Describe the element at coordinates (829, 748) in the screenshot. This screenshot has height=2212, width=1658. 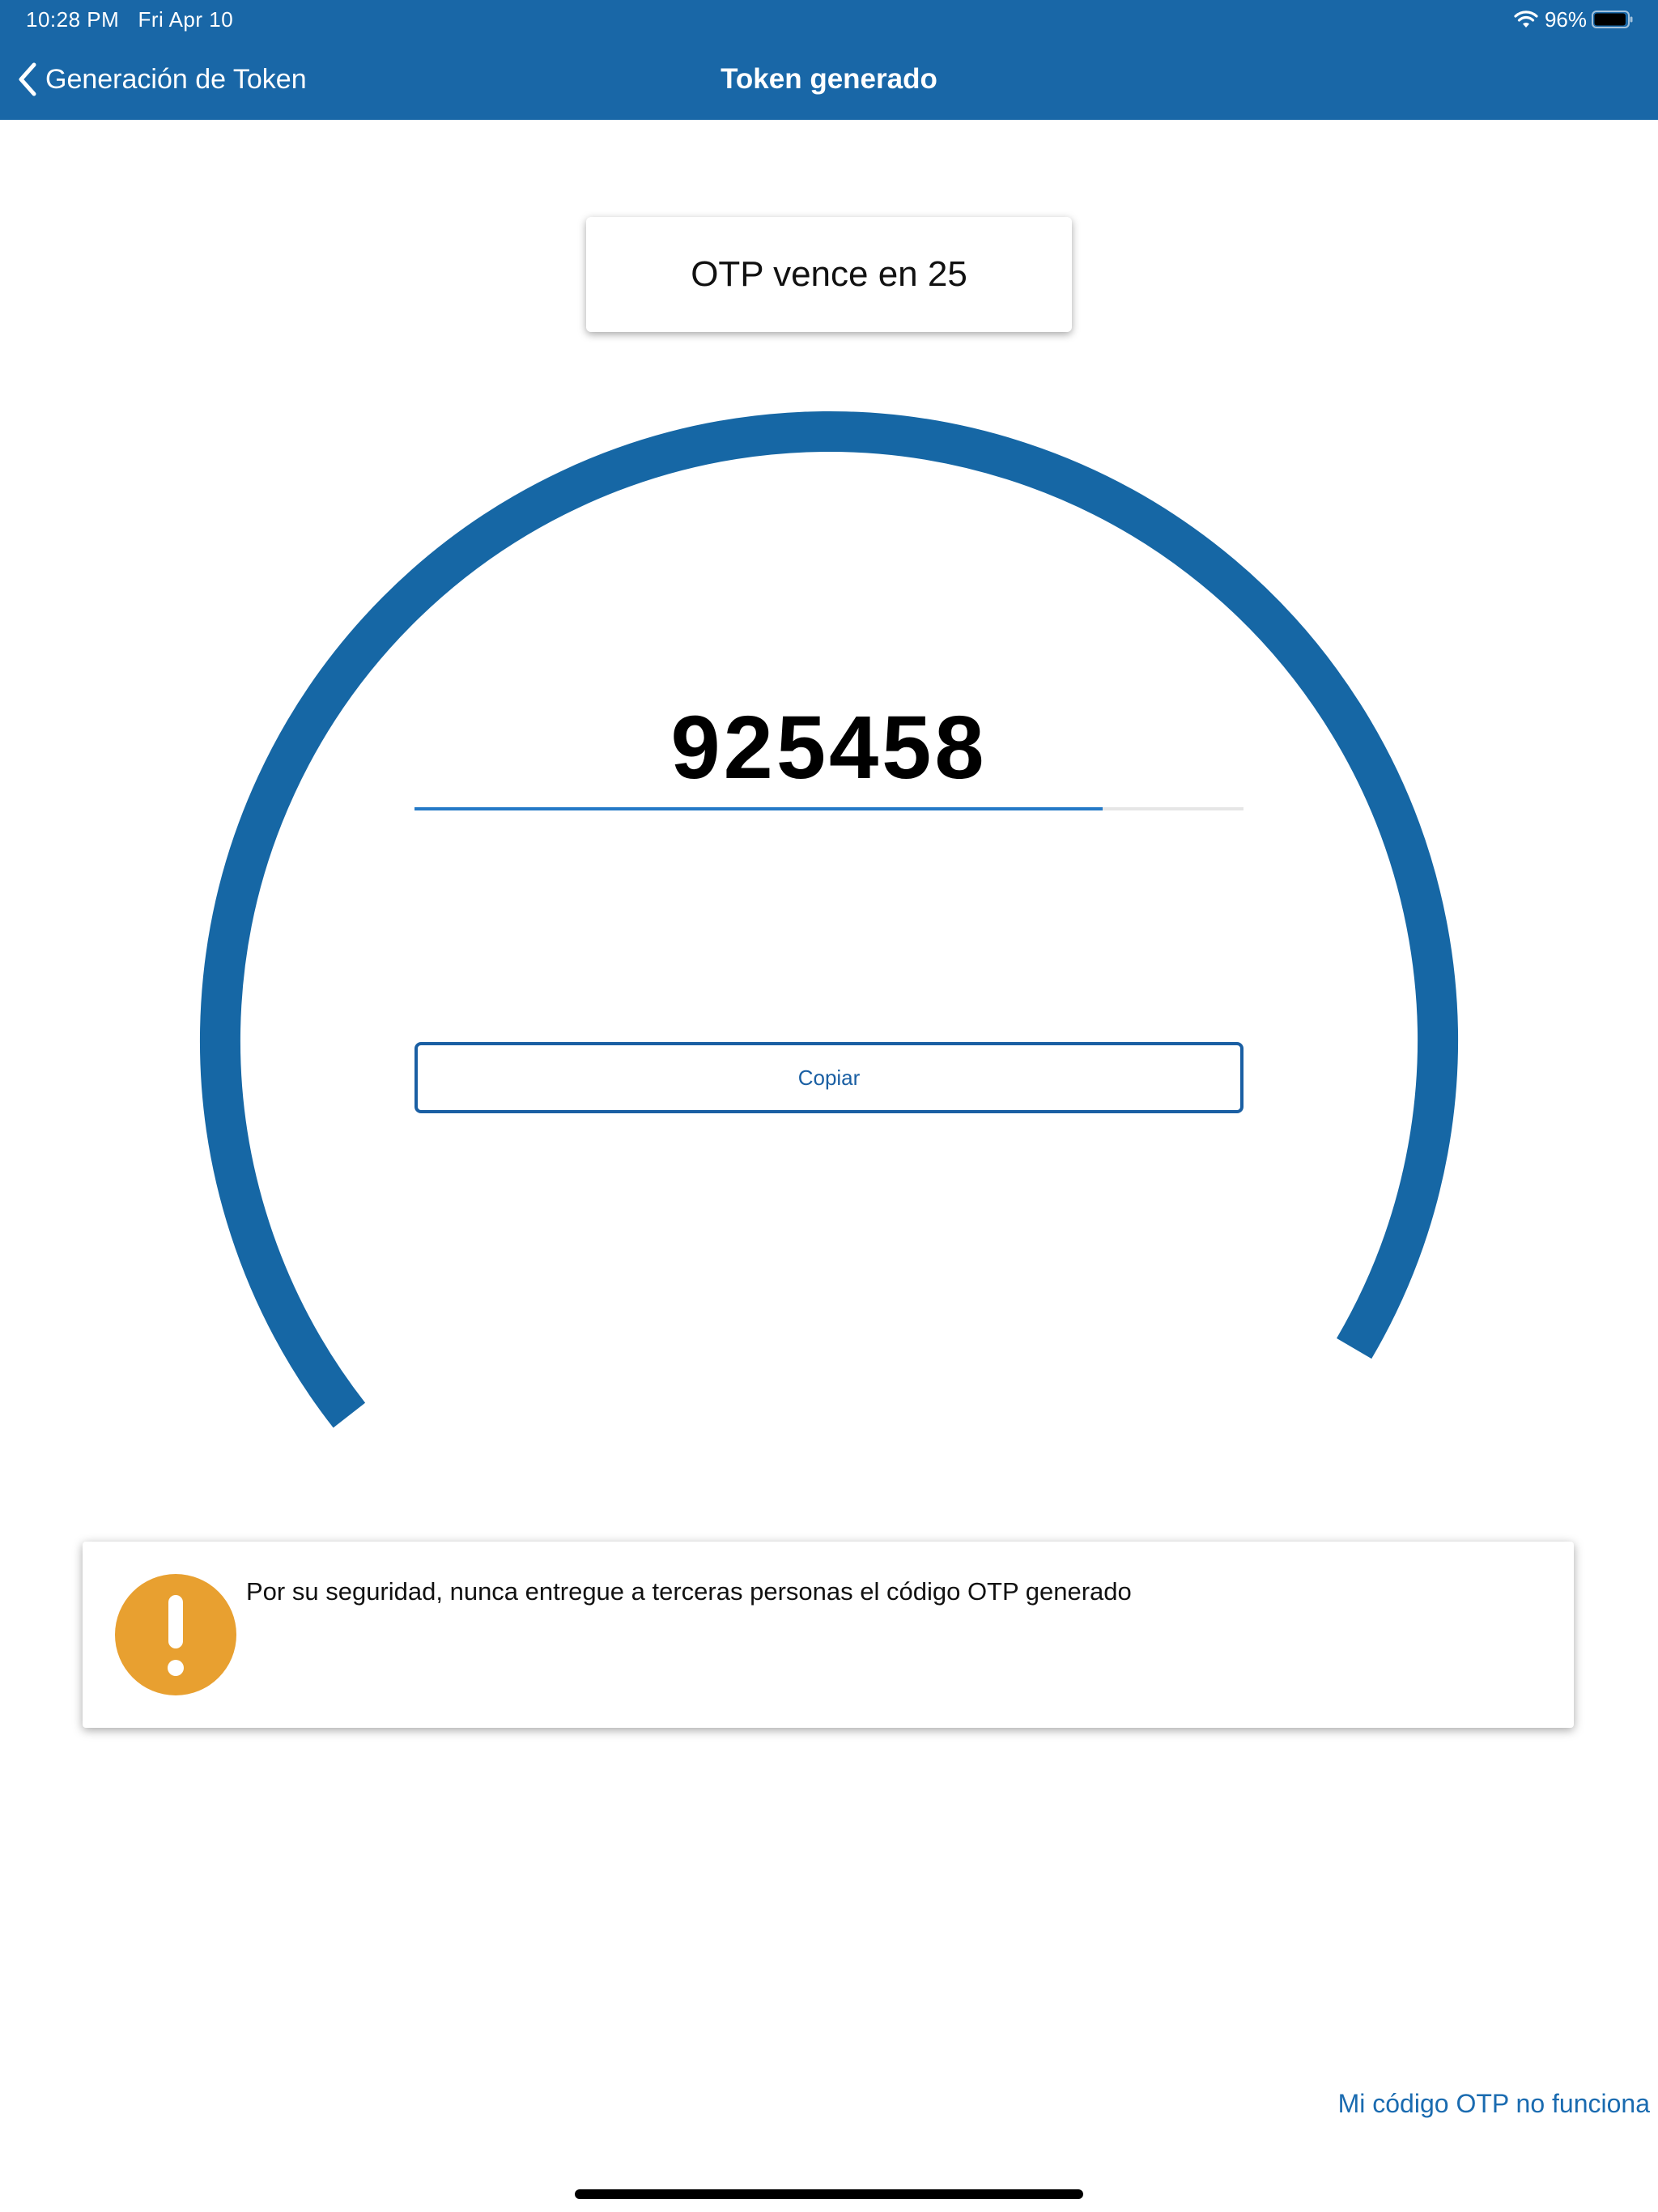
I see `otp-code: 925458` at that location.